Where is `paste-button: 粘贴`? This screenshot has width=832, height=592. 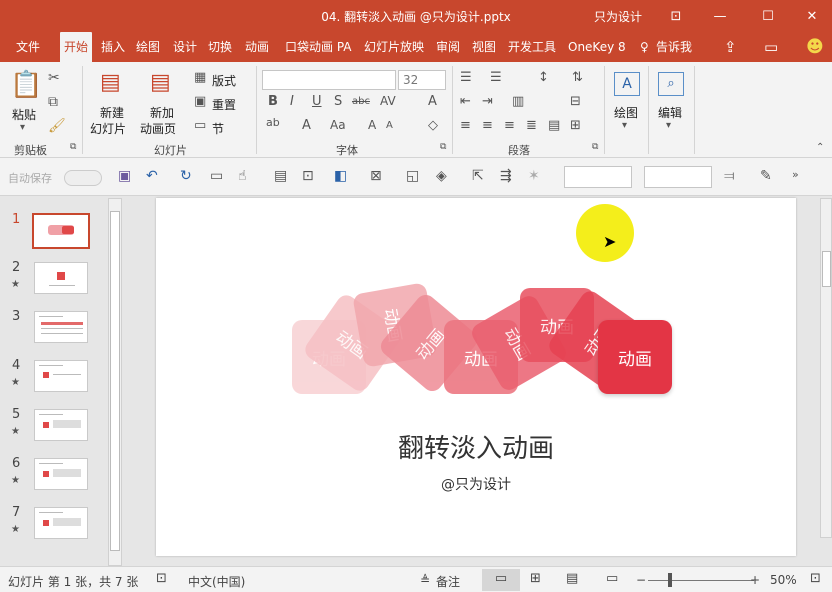 paste-button: 粘贴 is located at coordinates (24, 114).